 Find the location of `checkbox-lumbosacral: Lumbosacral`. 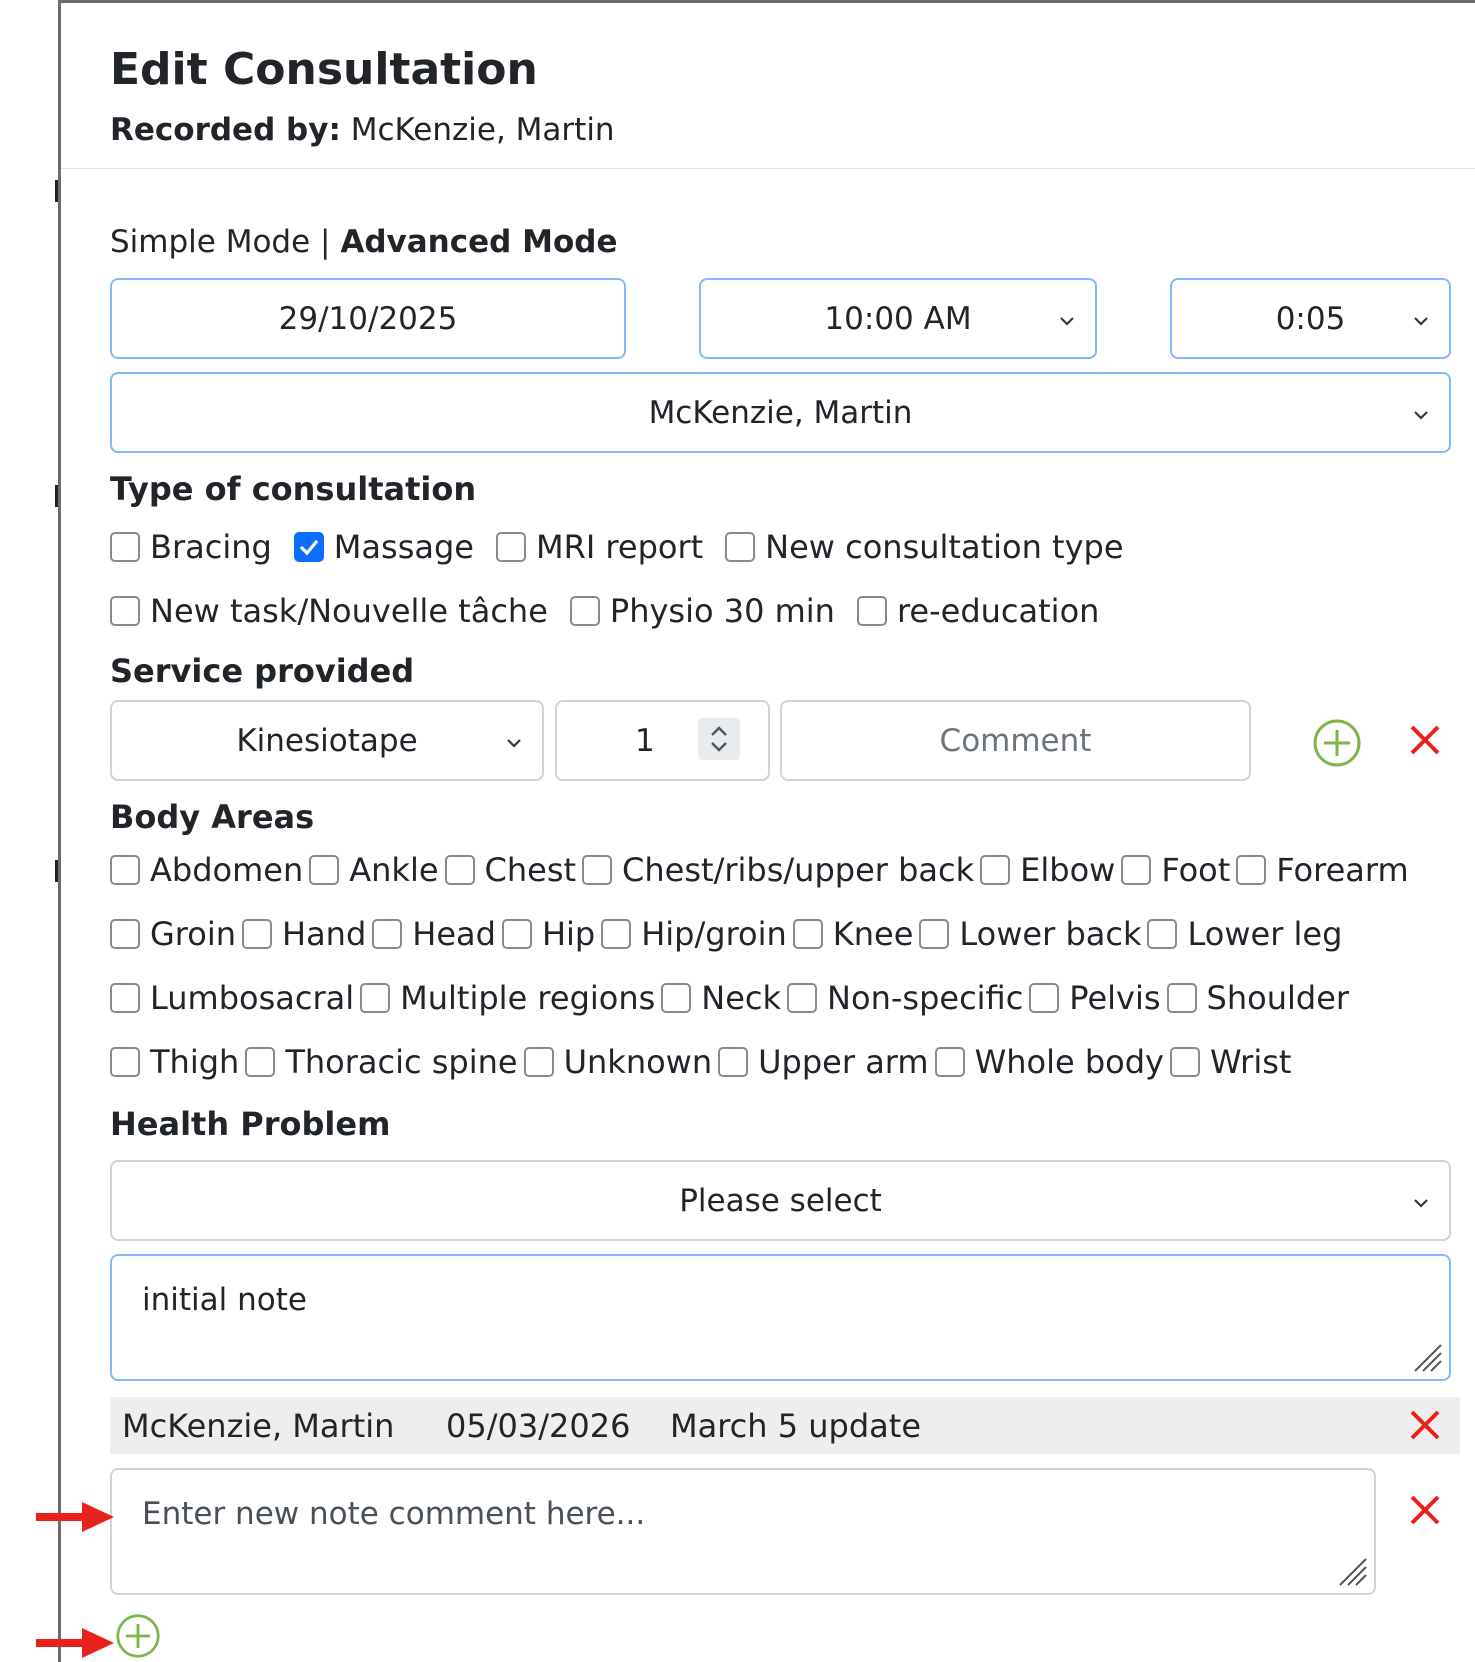

checkbox-lumbosacral: Lumbosacral is located at coordinates (232, 998).